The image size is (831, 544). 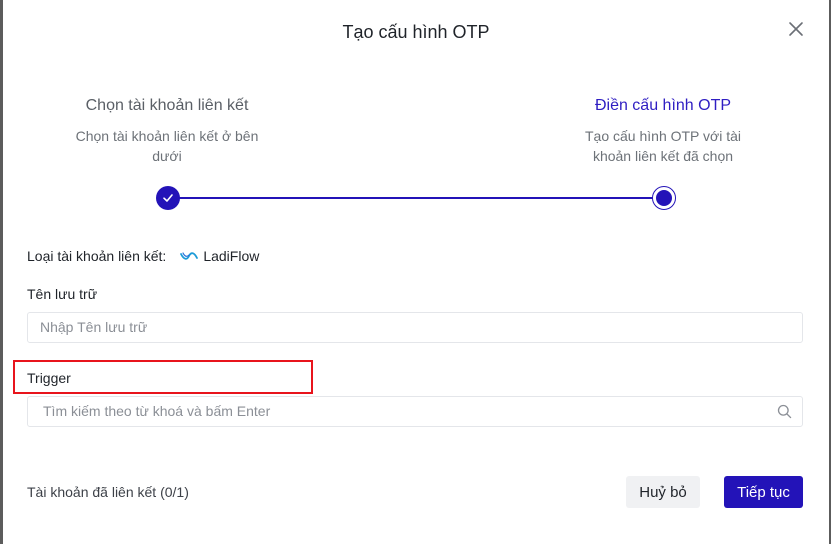 What do you see at coordinates (167, 105) in the screenshot?
I see `step-1-title: Chọn tài khoản liên kết` at bounding box center [167, 105].